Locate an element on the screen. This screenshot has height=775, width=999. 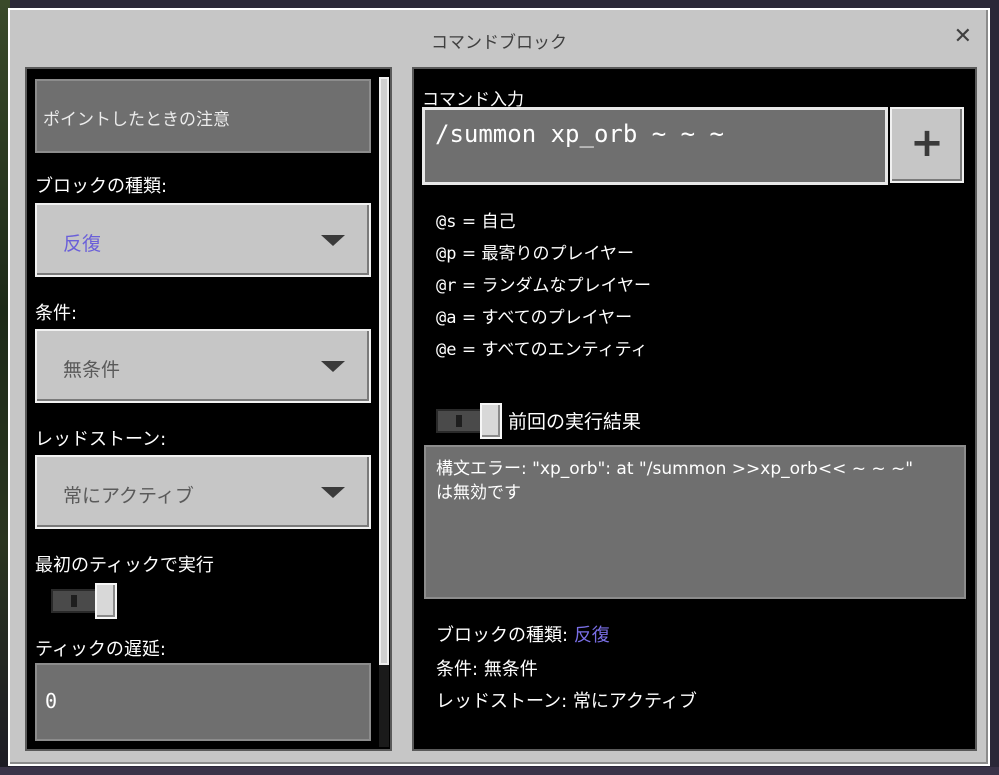
previous-output-label: 前回の実行結果 is located at coordinates (575, 422).